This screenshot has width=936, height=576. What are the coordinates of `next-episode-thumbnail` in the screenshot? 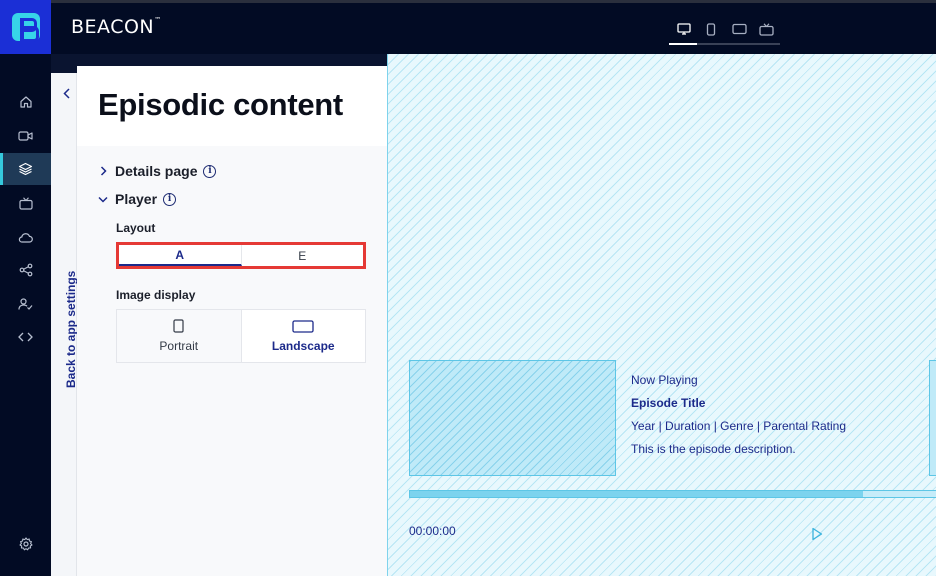 It's located at (932, 418).